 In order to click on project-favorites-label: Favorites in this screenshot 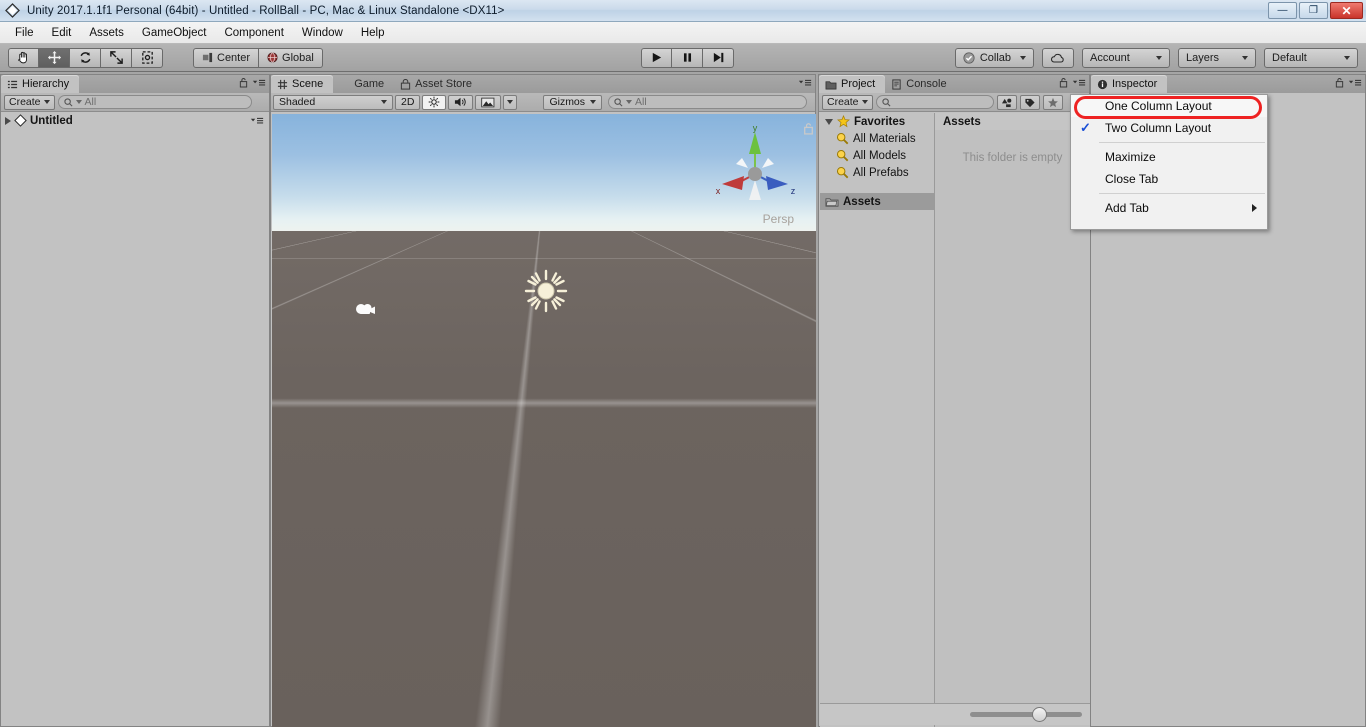, I will do `click(880, 121)`.